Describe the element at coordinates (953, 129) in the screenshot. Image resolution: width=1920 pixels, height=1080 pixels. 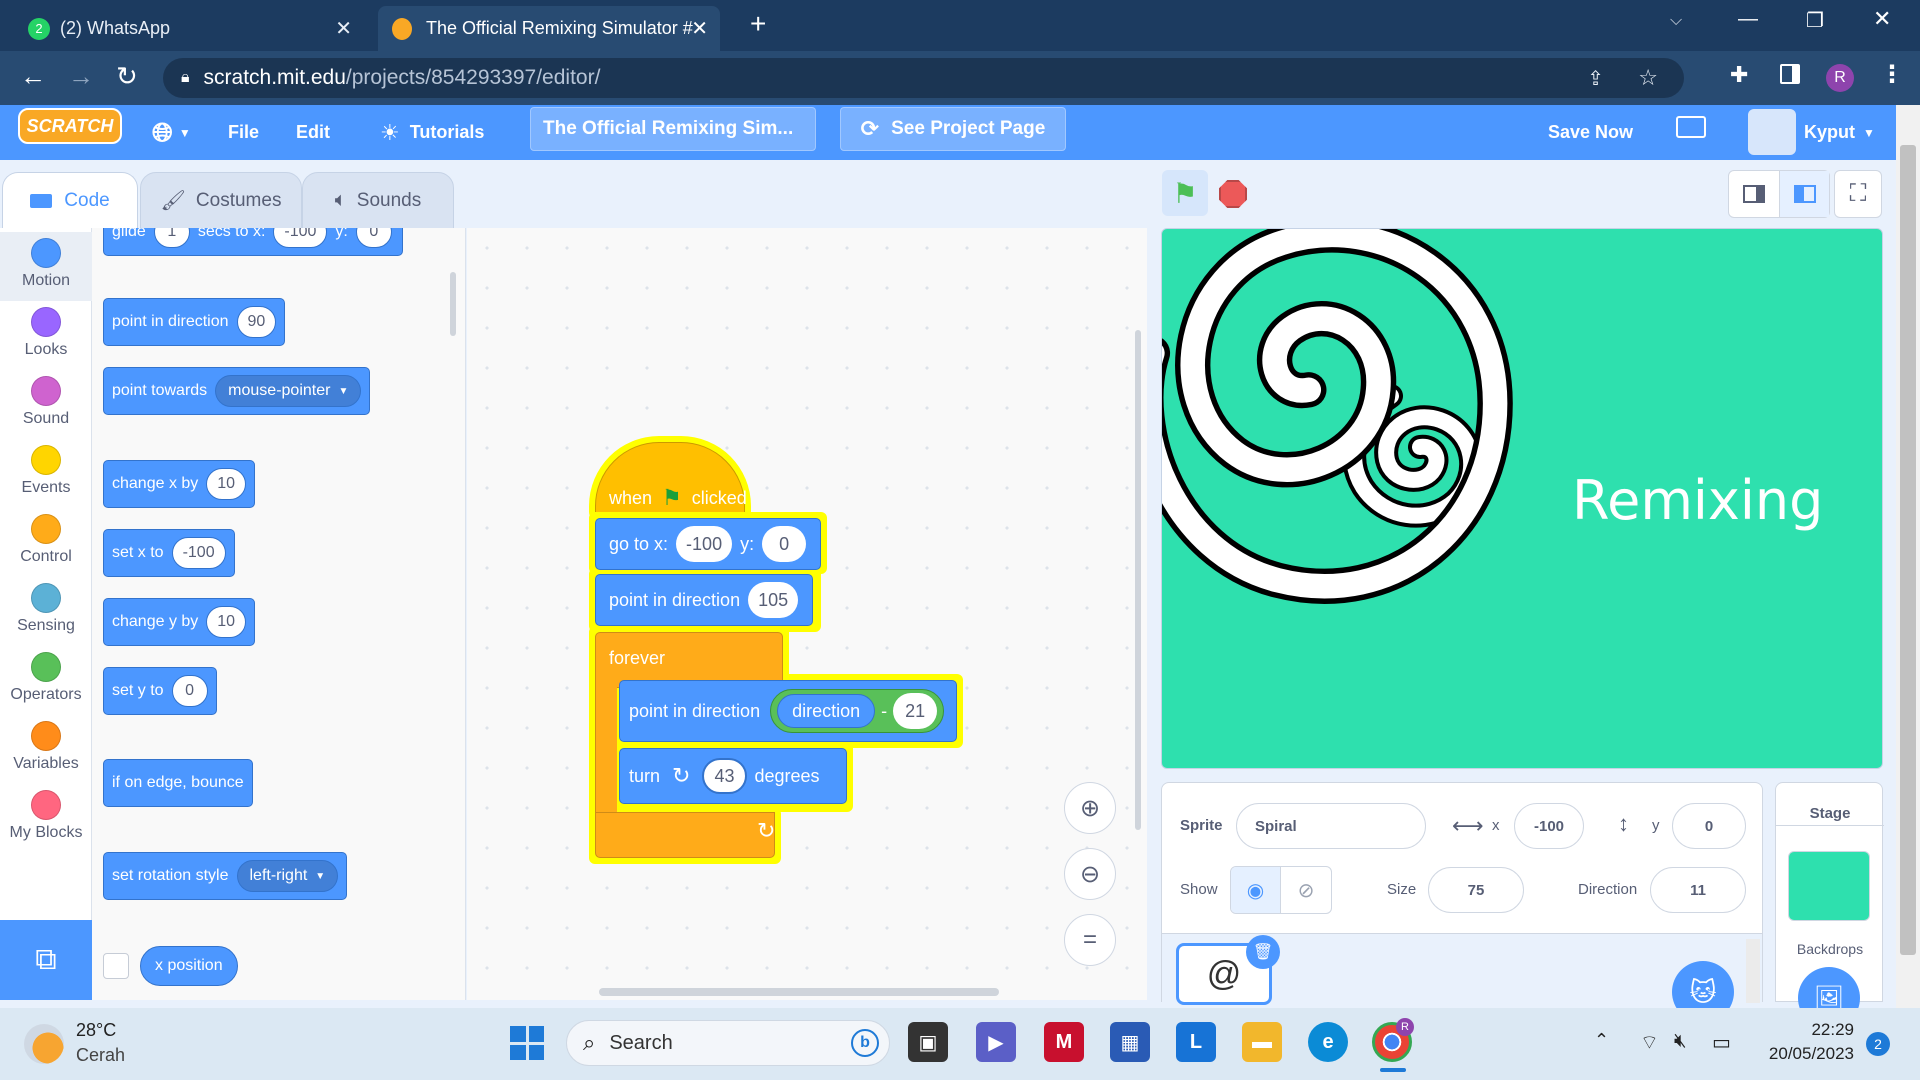
I see `see-project-page-button: ⟳ See Project Page` at that location.